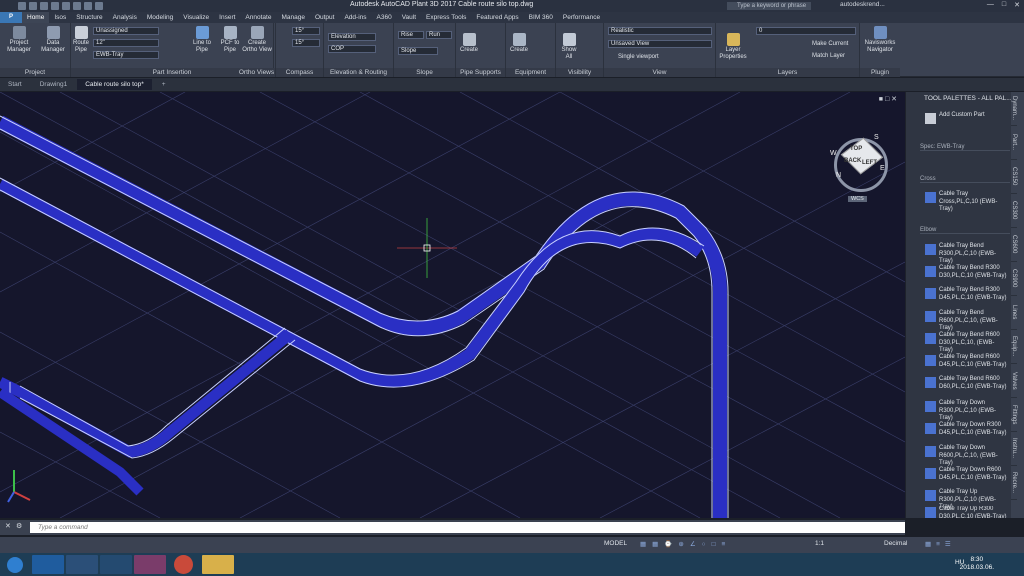  What do you see at coordinates (638, 57) in the screenshot?
I see `viewport-config-select: Single viewport` at bounding box center [638, 57].